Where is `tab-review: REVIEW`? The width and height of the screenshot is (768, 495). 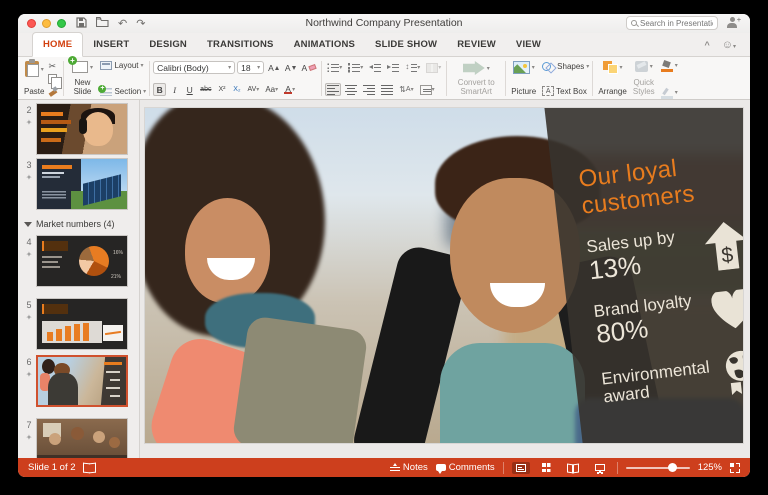 tab-review: REVIEW is located at coordinates (476, 44).